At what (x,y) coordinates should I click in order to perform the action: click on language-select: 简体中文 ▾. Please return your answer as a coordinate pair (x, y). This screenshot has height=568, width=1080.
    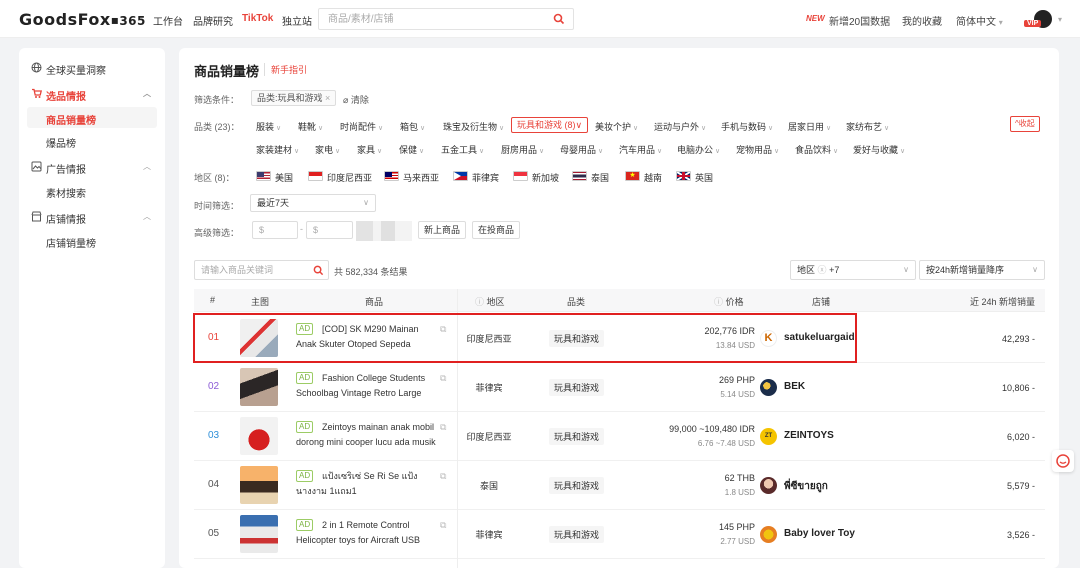
    Looking at the image, I should click on (979, 20).